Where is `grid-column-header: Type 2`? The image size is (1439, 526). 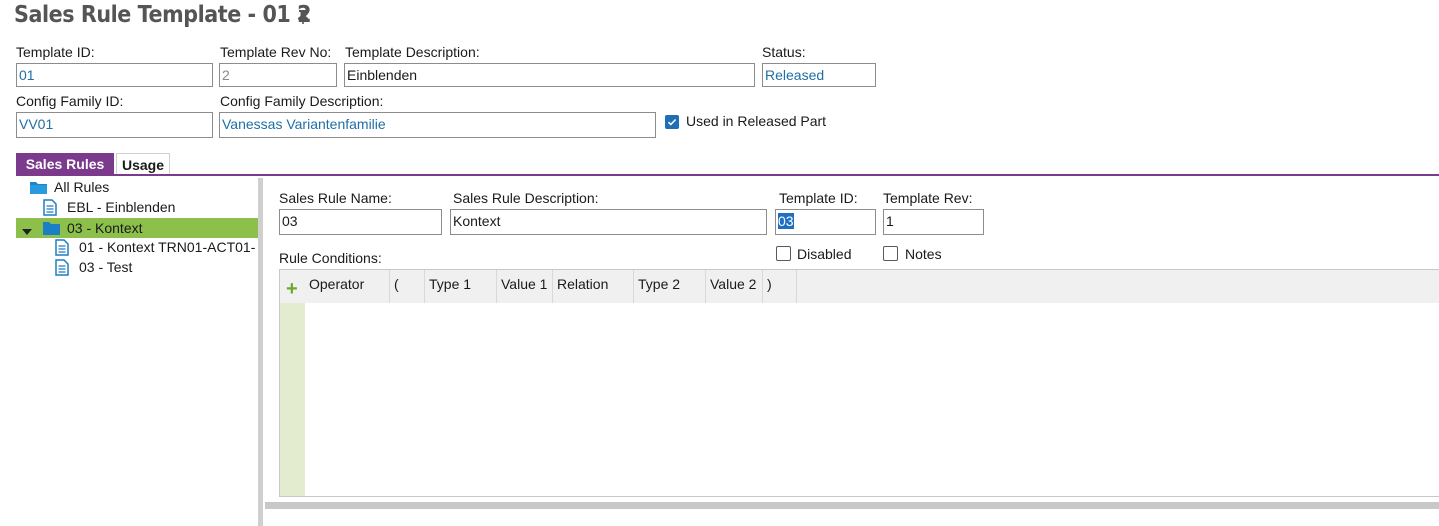 grid-column-header: Type 2 is located at coordinates (670, 286).